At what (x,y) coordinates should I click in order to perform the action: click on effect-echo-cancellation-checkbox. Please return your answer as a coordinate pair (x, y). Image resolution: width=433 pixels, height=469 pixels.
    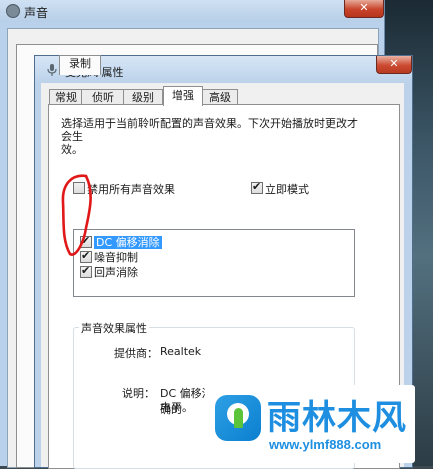
    Looking at the image, I should click on (86, 271).